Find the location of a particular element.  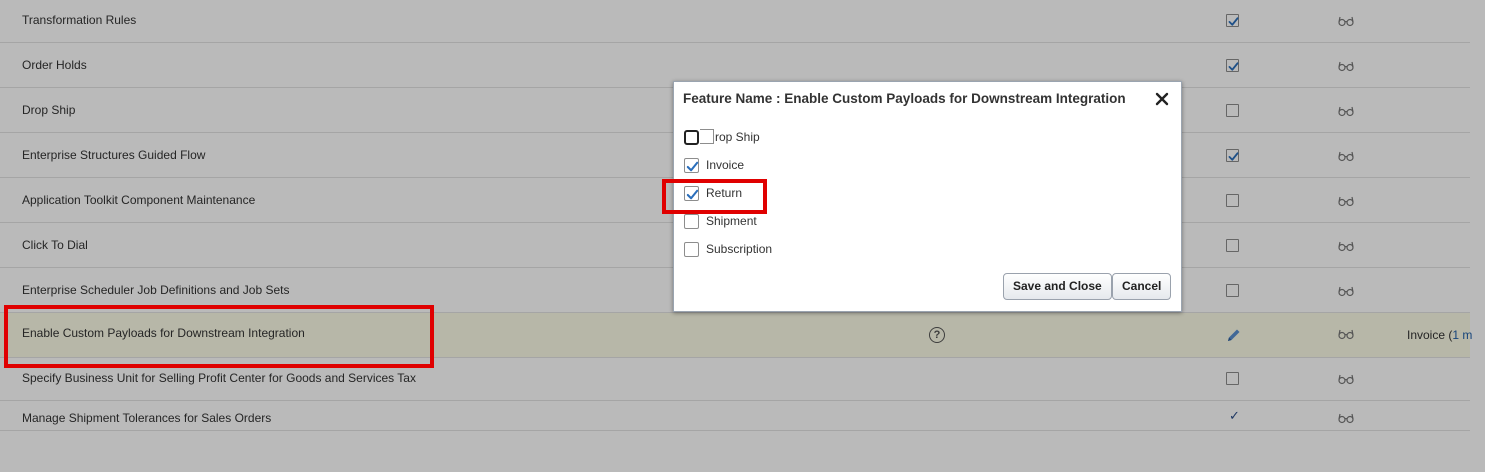

close-icon is located at coordinates (1162, 99).